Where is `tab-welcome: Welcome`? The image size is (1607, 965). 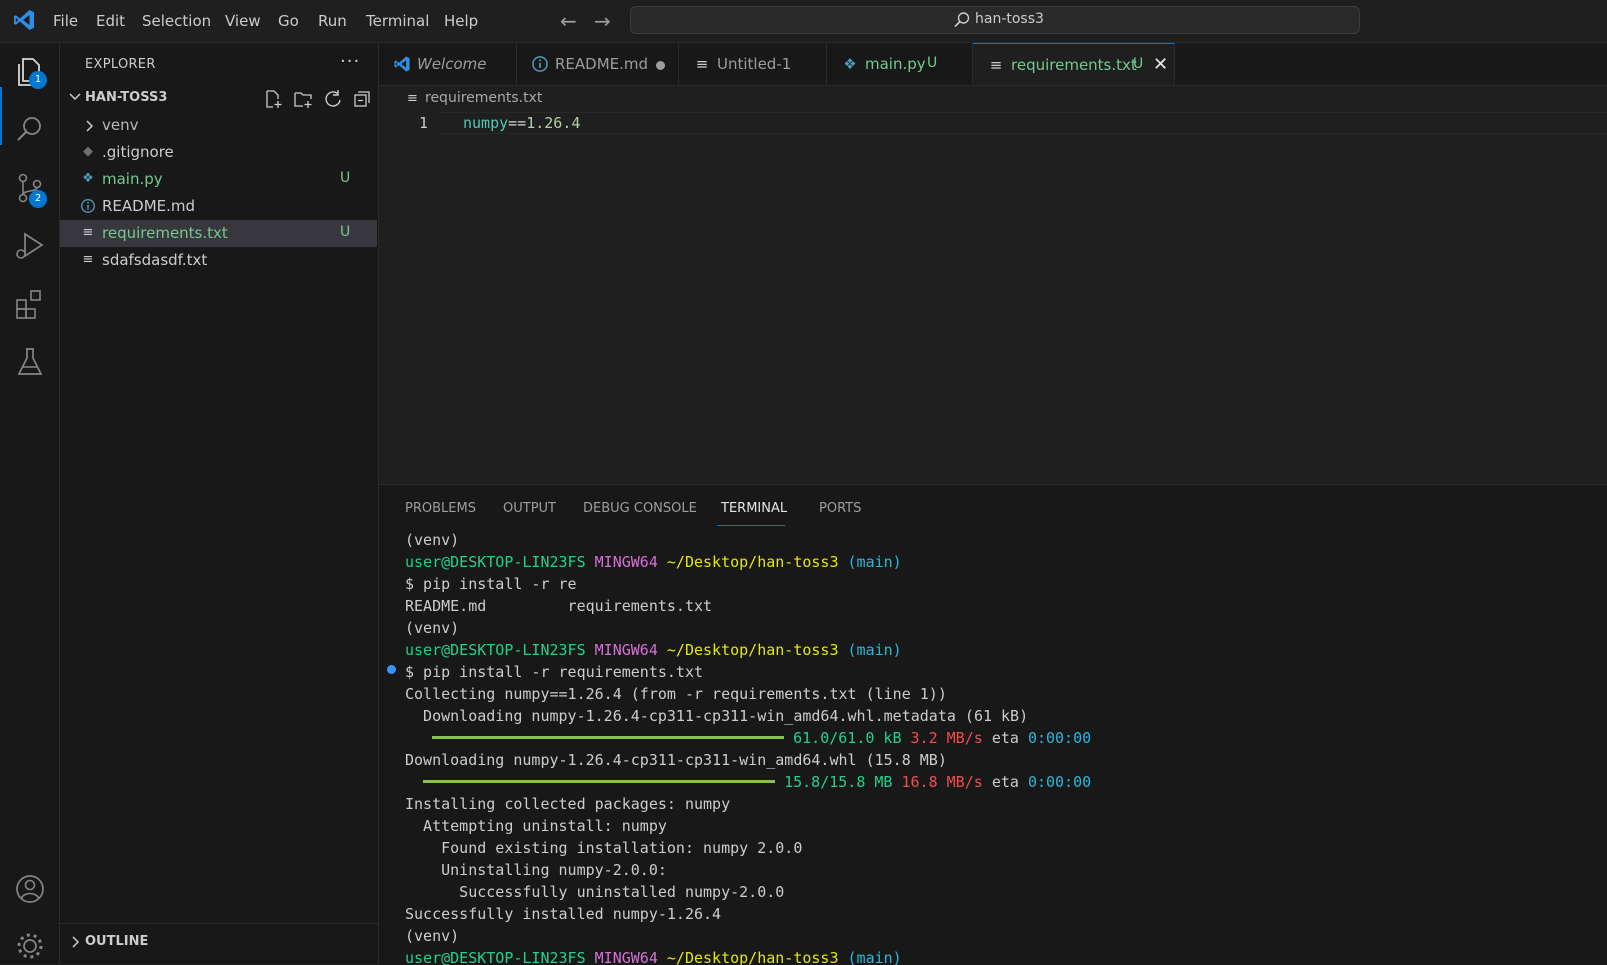 tab-welcome: Welcome is located at coordinates (448, 64).